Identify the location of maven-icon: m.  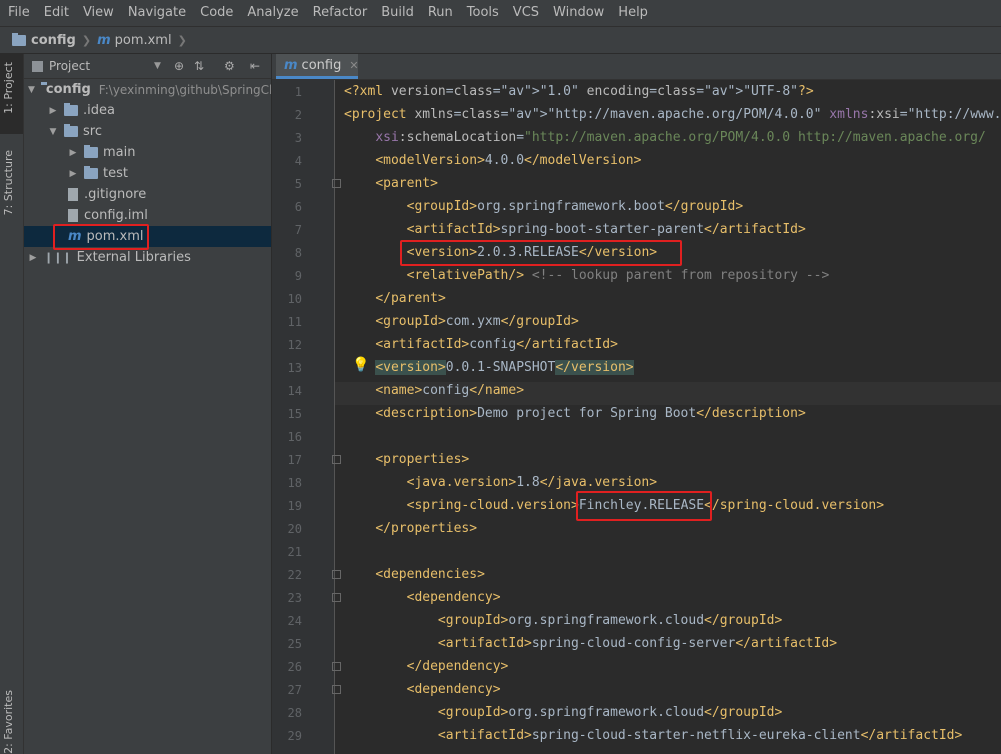
(104, 40).